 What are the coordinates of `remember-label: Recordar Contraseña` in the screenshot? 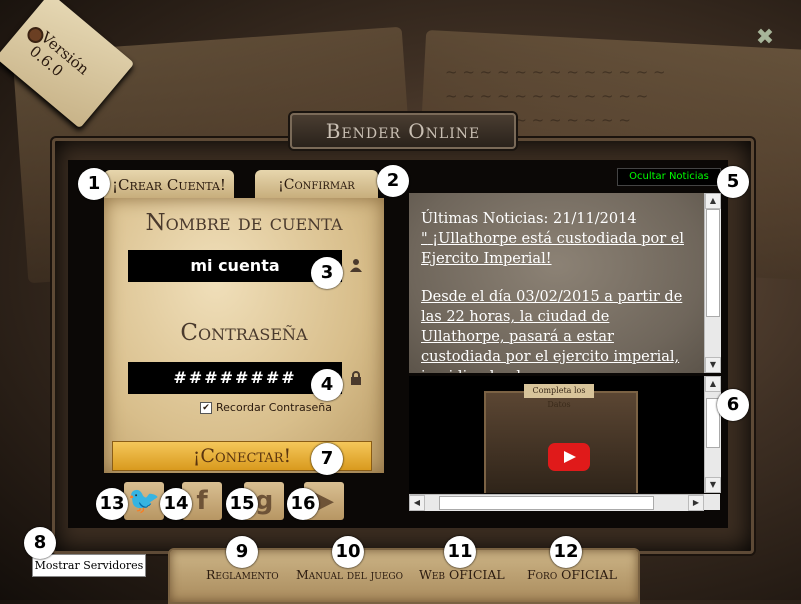 It's located at (274, 407).